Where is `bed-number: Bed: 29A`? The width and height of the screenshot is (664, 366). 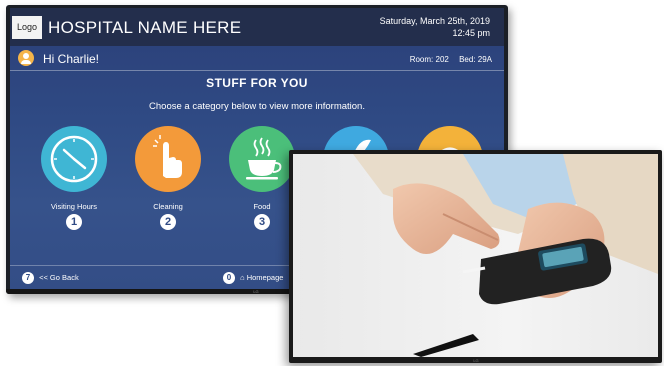
bed-number: Bed: 29A is located at coordinates (475, 59).